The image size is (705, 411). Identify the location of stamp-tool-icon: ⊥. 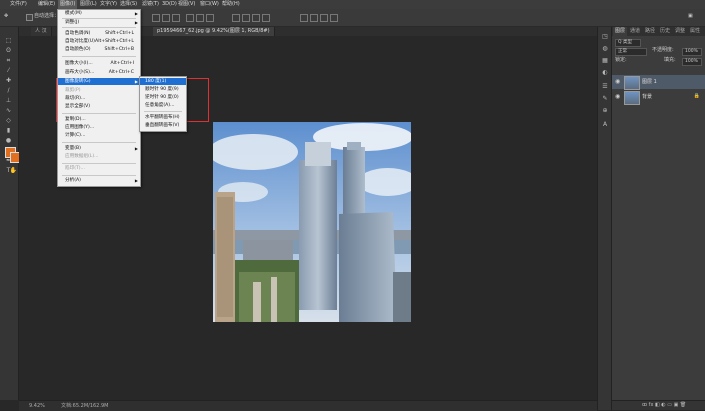
(8, 100).